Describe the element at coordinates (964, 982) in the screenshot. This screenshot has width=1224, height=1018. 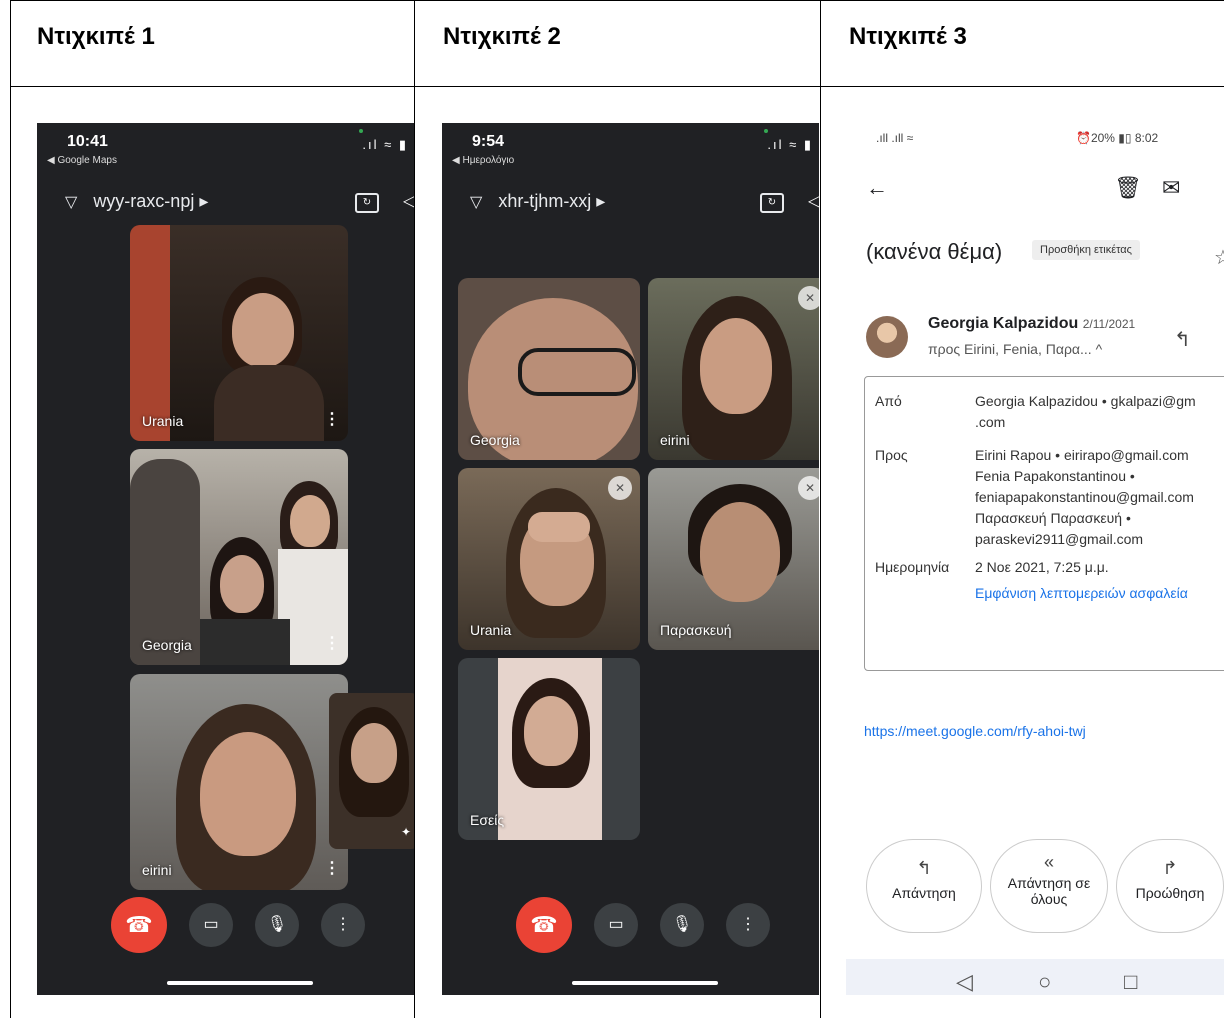
I see `back-nav-icon: ◁` at that location.